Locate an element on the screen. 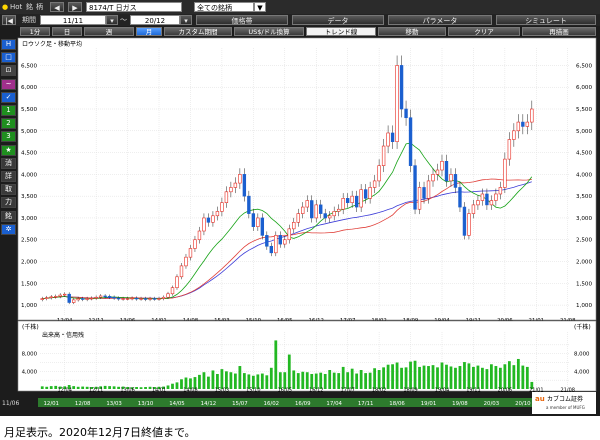 Image resolution: width=600 pixels, height=440 pixels. chevron-down-icon: ▼ is located at coordinates (260, 7).